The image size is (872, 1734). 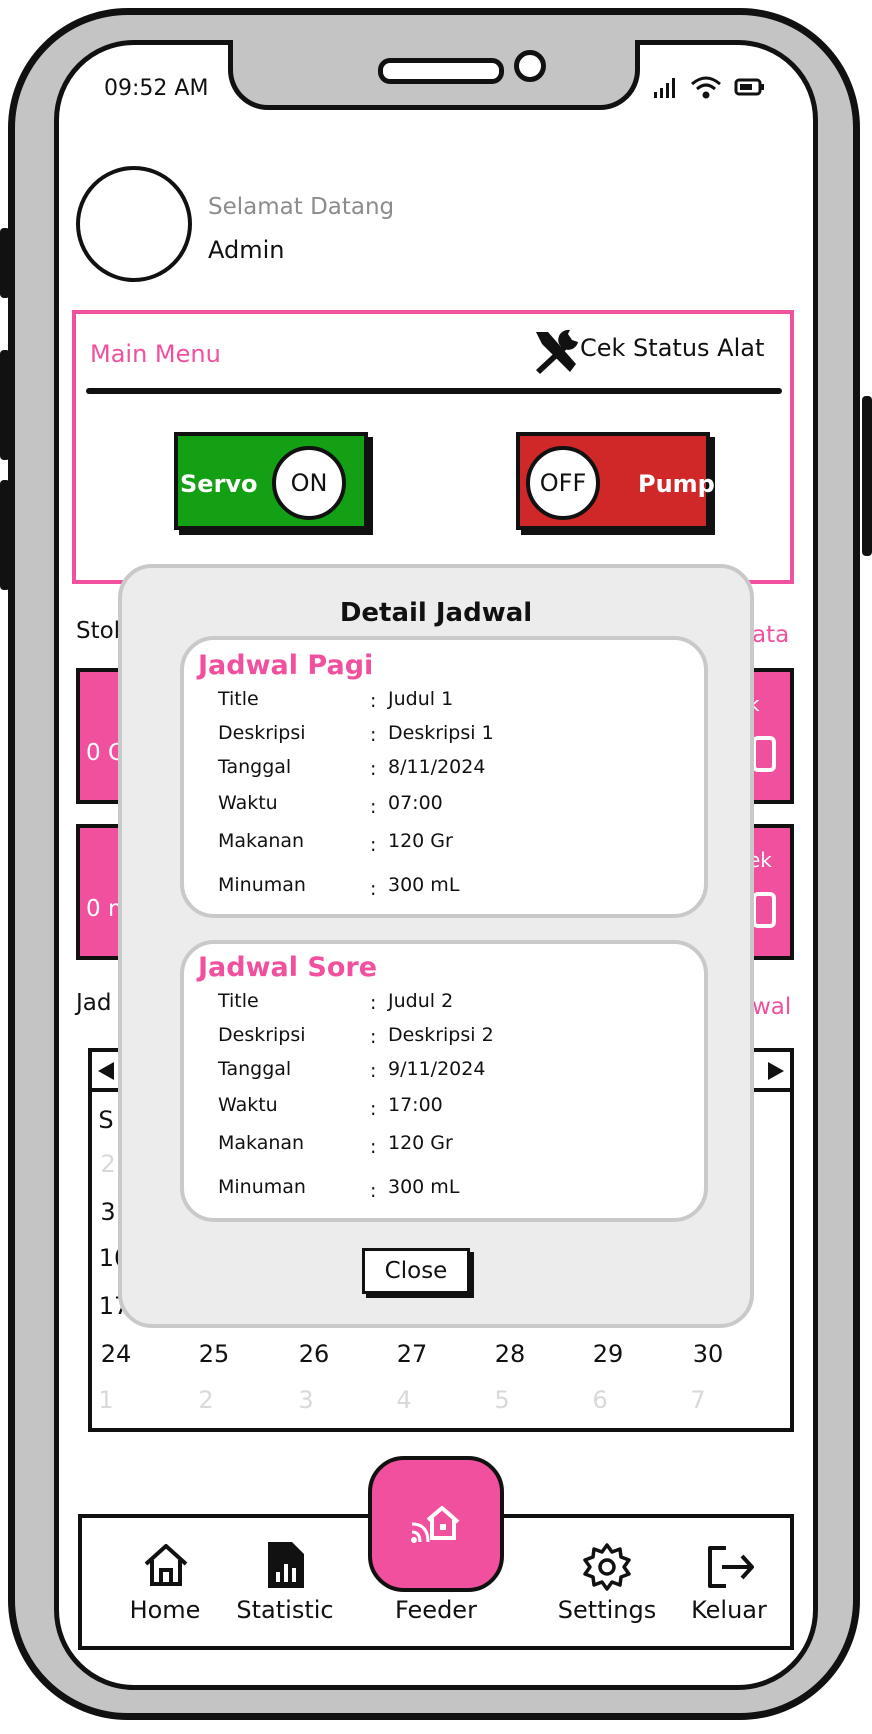 What do you see at coordinates (615, 481) in the screenshot?
I see `pump-toggle: OFF Pump` at bounding box center [615, 481].